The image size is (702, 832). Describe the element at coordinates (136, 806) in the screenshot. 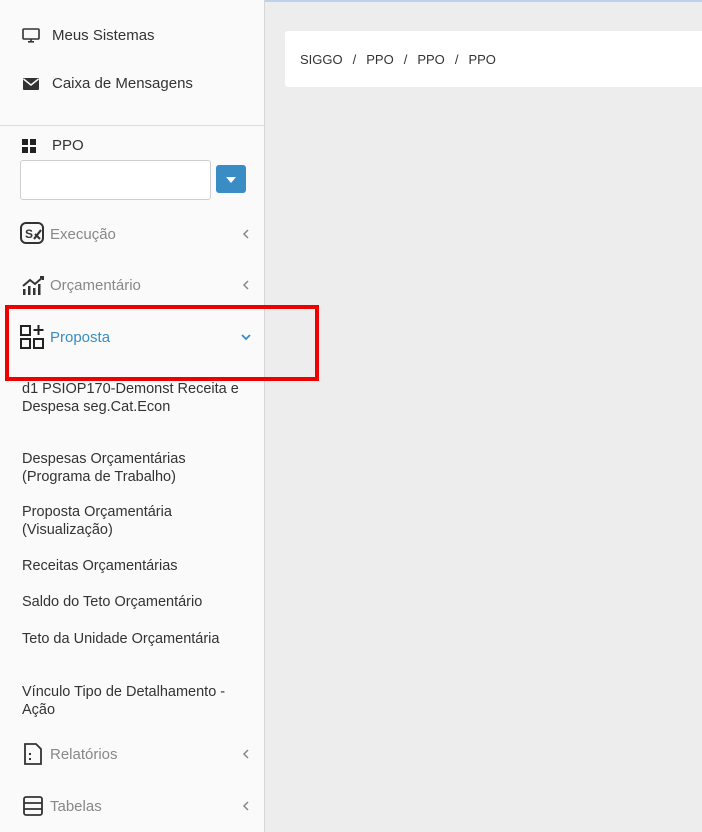

I see `menu-tabelas: Tabelas` at that location.